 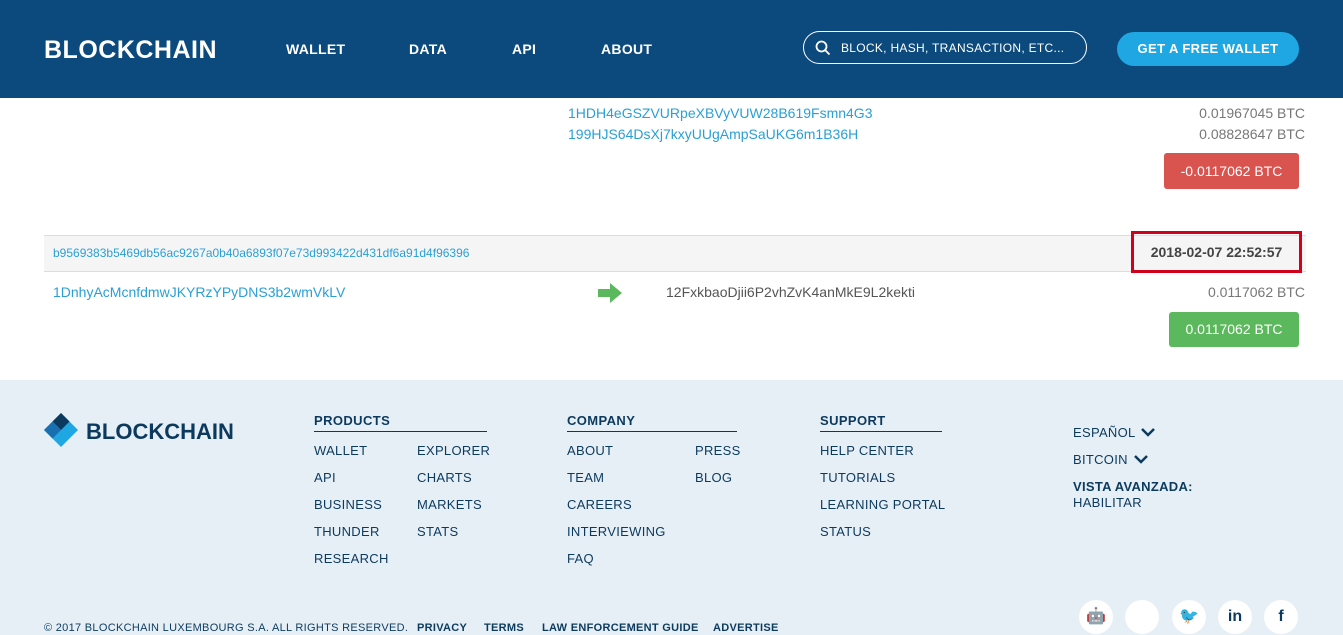 I want to click on footer-link-tutorials: TUTORIALS, so click(x=857, y=477).